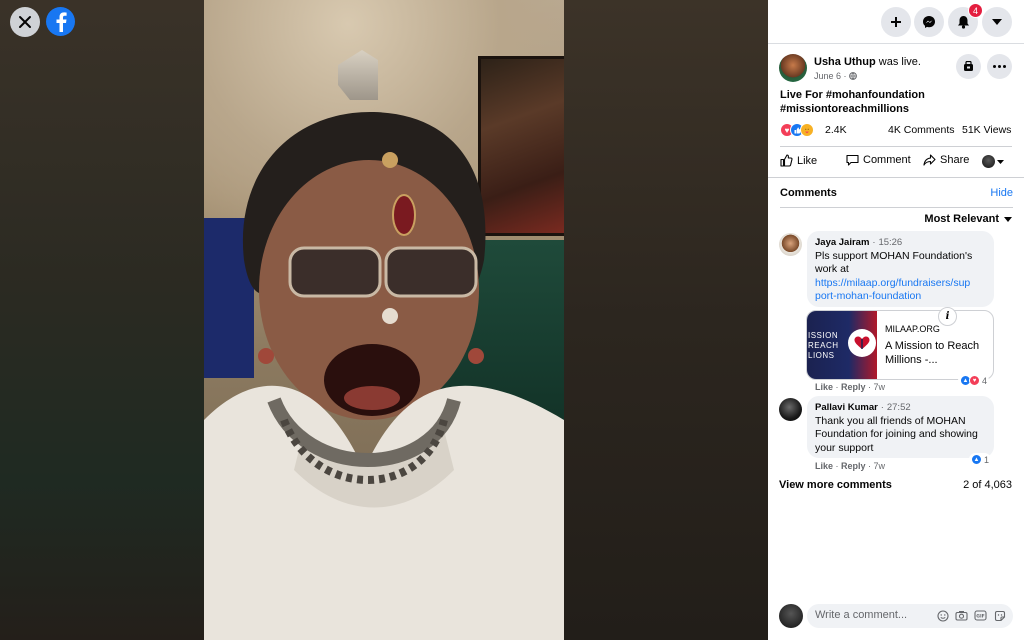  What do you see at coordinates (900, 297) in the screenshot?
I see `comment-link-2: port-mohan-foundation` at bounding box center [900, 297].